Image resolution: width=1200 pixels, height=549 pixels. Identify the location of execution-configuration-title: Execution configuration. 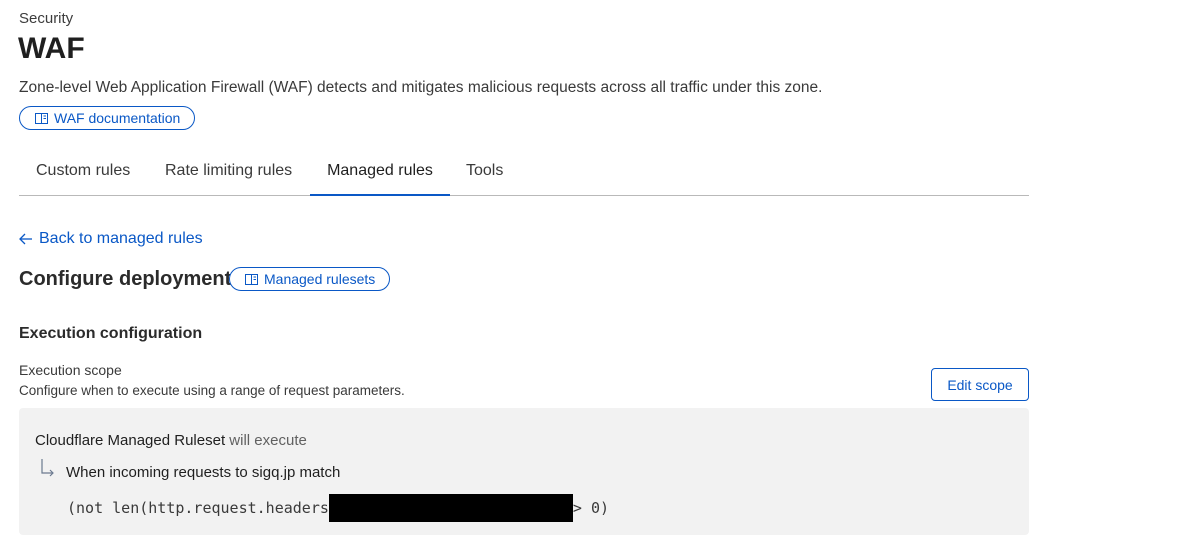
(111, 333).